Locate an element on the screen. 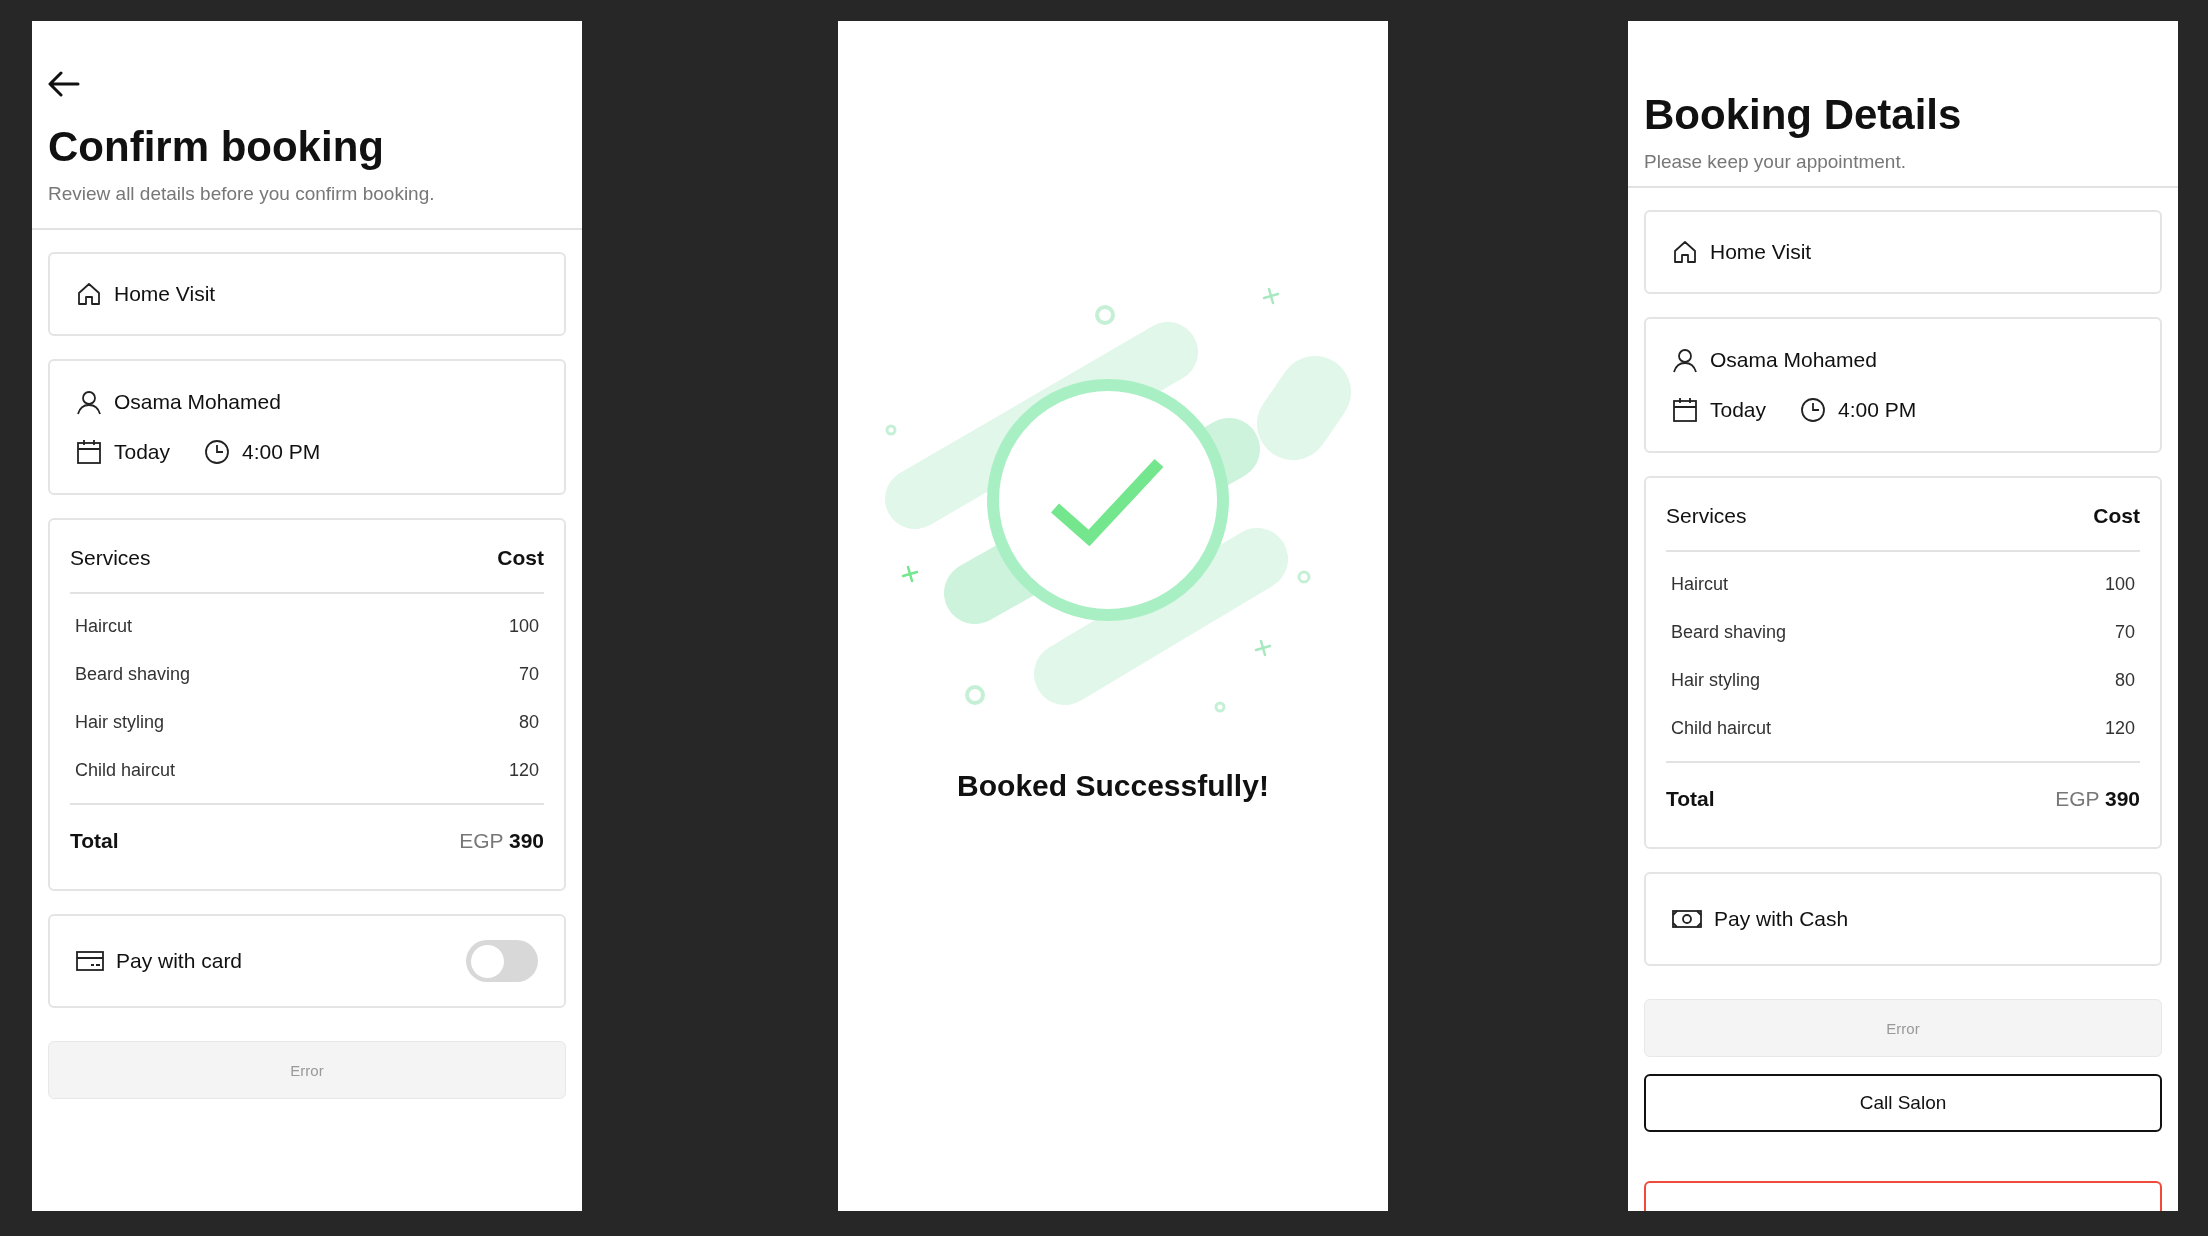 The height and width of the screenshot is (1236, 2208). back-arrow-icon is located at coordinates (64, 84).